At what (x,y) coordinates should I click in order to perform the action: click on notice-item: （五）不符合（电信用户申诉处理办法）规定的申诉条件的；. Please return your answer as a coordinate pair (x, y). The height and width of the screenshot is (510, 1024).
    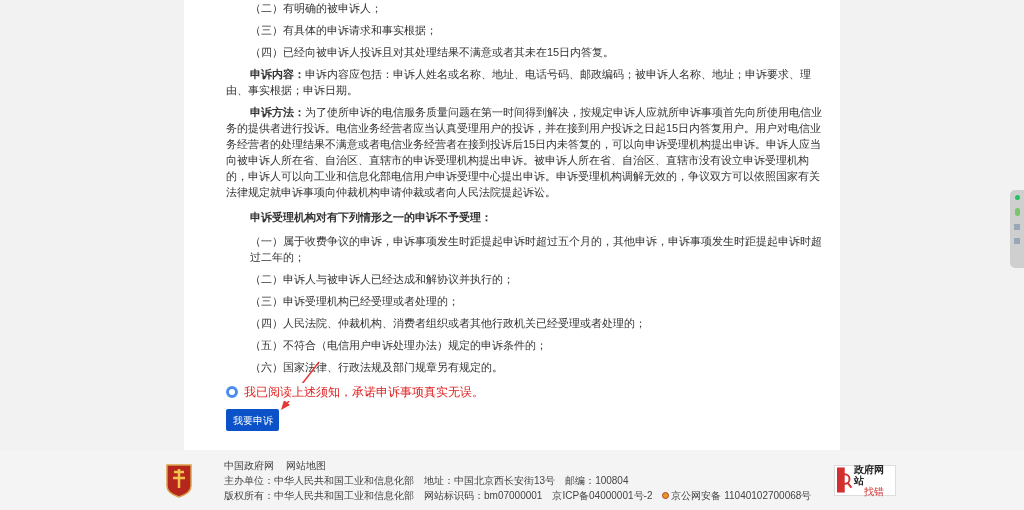
    Looking at the image, I should click on (398, 345).